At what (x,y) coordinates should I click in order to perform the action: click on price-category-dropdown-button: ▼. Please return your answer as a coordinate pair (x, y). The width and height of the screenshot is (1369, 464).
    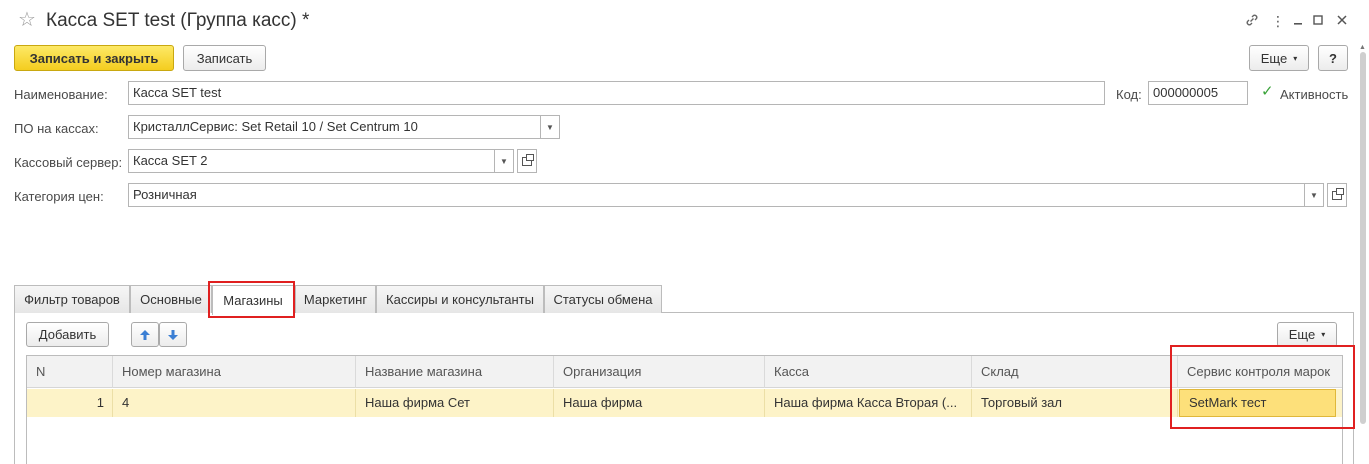
    Looking at the image, I should click on (1314, 195).